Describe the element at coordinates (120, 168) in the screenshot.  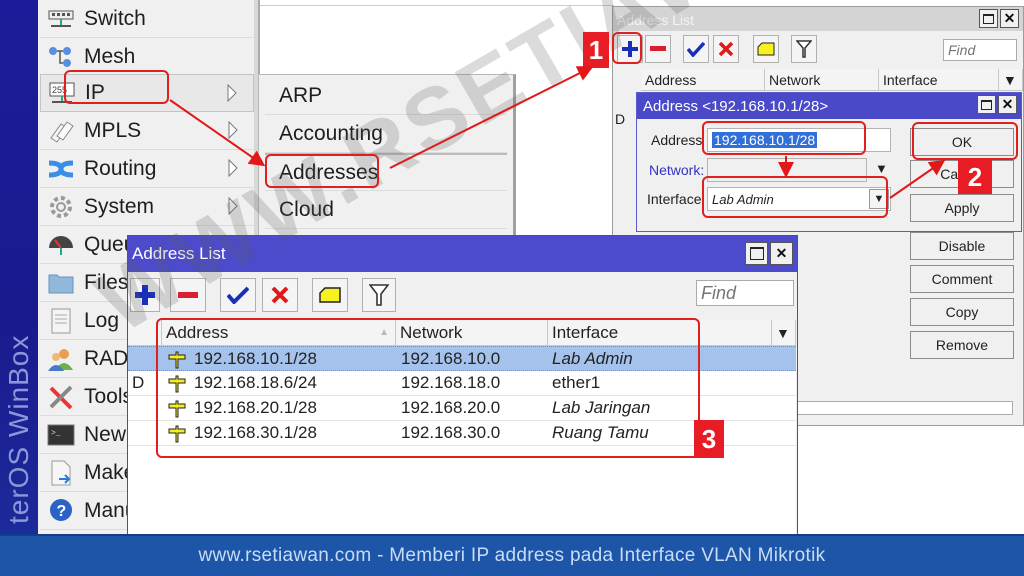
I see `menu-item-label: Routing` at that location.